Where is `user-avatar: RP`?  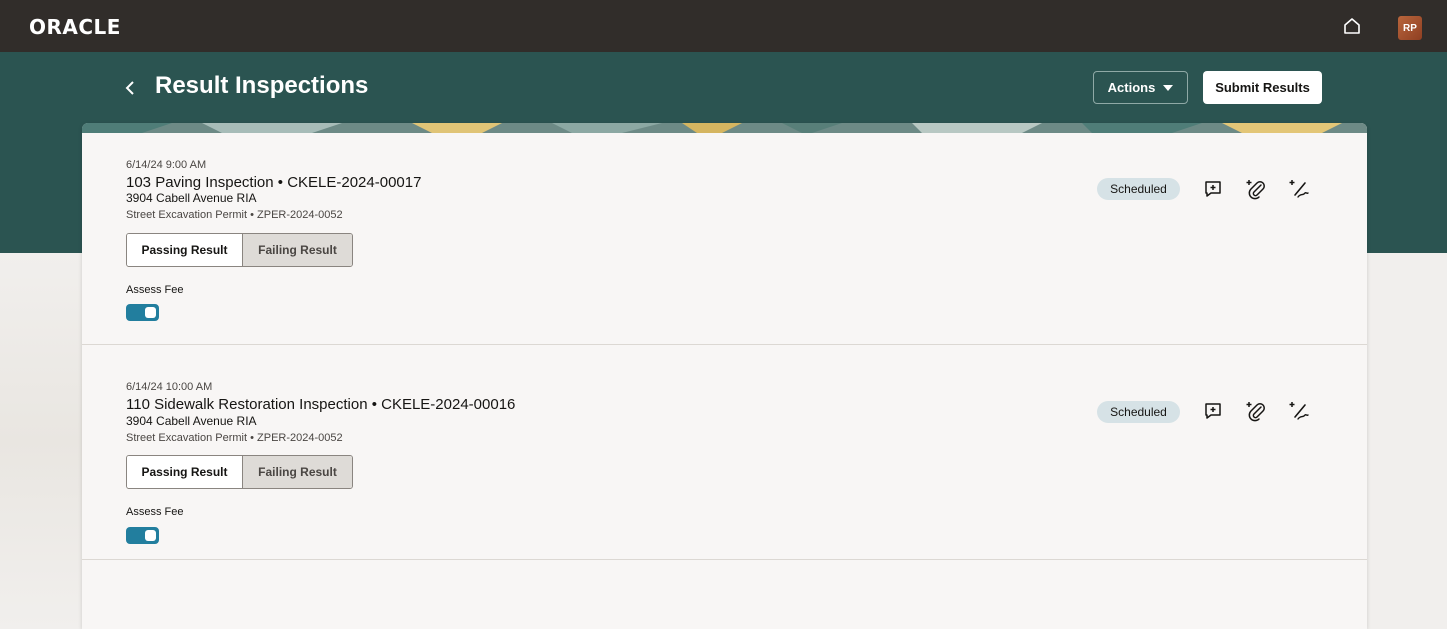
user-avatar: RP is located at coordinates (1410, 28).